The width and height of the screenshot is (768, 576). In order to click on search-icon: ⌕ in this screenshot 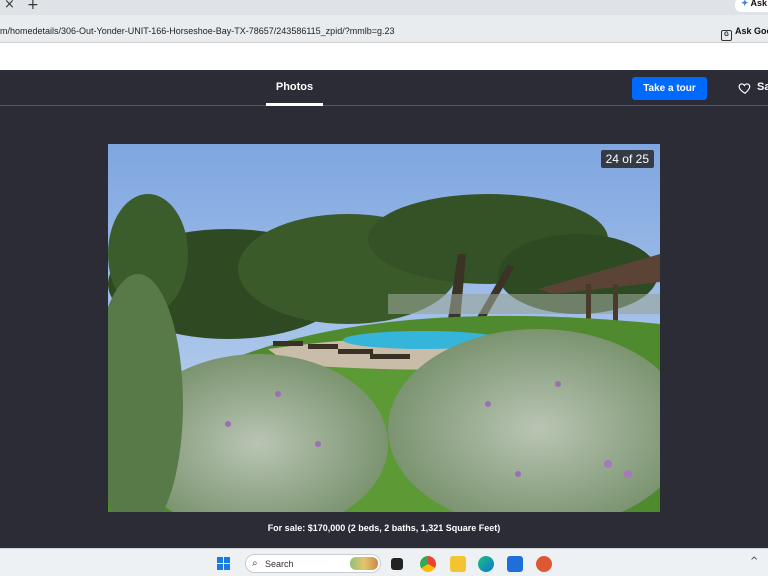, I will do `click(255, 563)`.